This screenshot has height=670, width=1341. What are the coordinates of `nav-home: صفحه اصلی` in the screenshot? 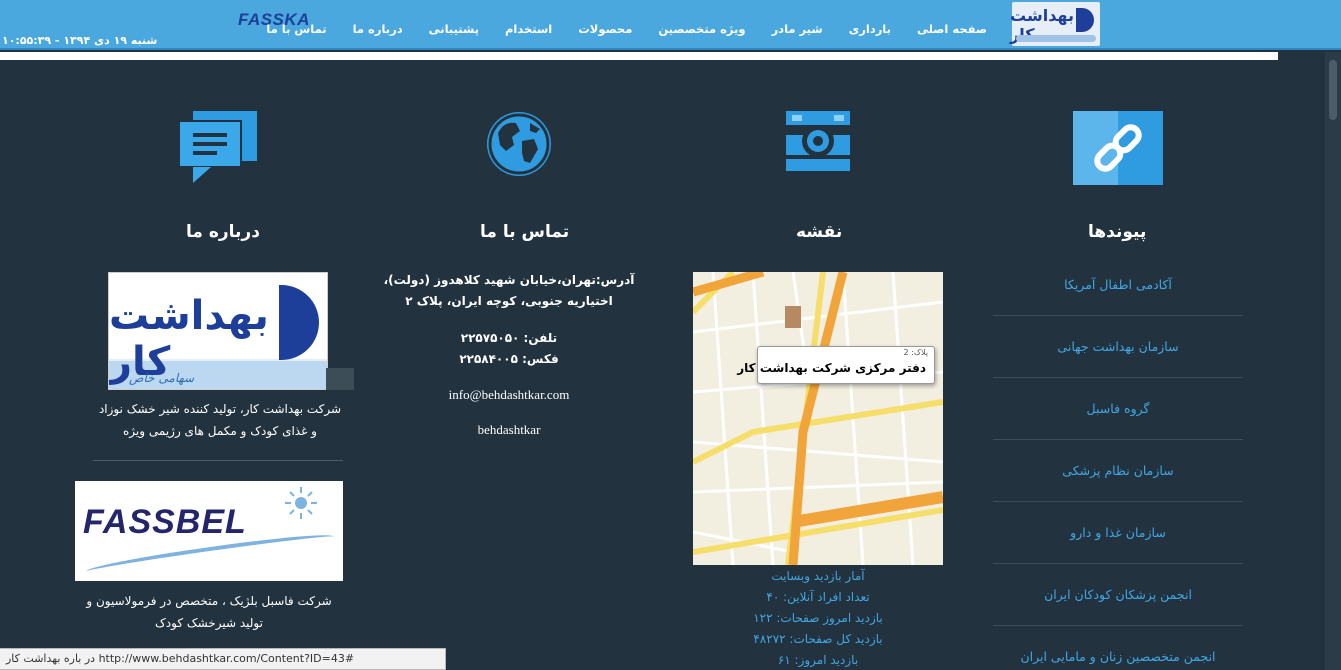 It's located at (952, 29).